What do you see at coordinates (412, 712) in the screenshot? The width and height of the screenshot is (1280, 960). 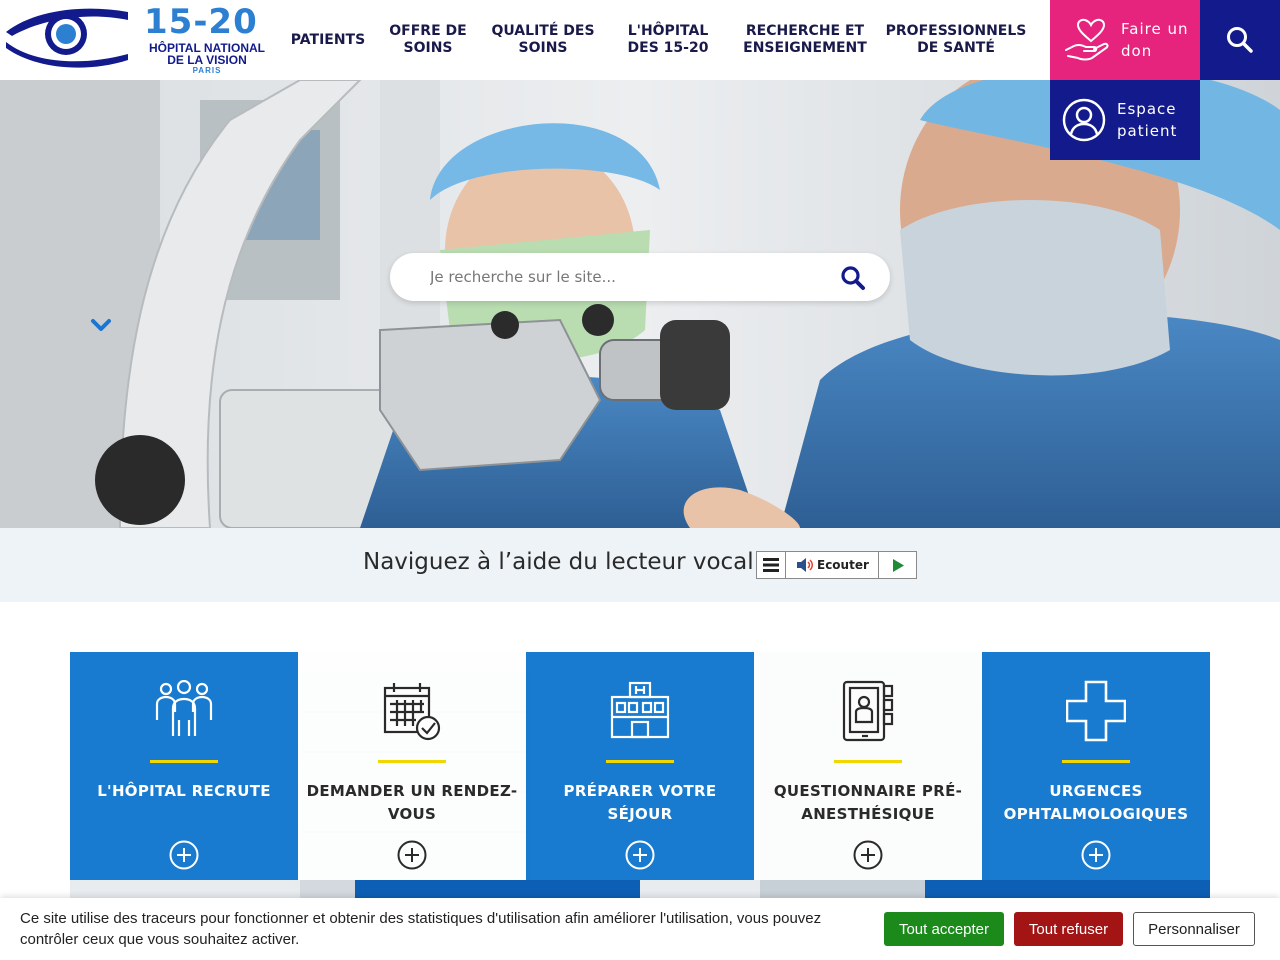 I see `calendar-check-icon` at bounding box center [412, 712].